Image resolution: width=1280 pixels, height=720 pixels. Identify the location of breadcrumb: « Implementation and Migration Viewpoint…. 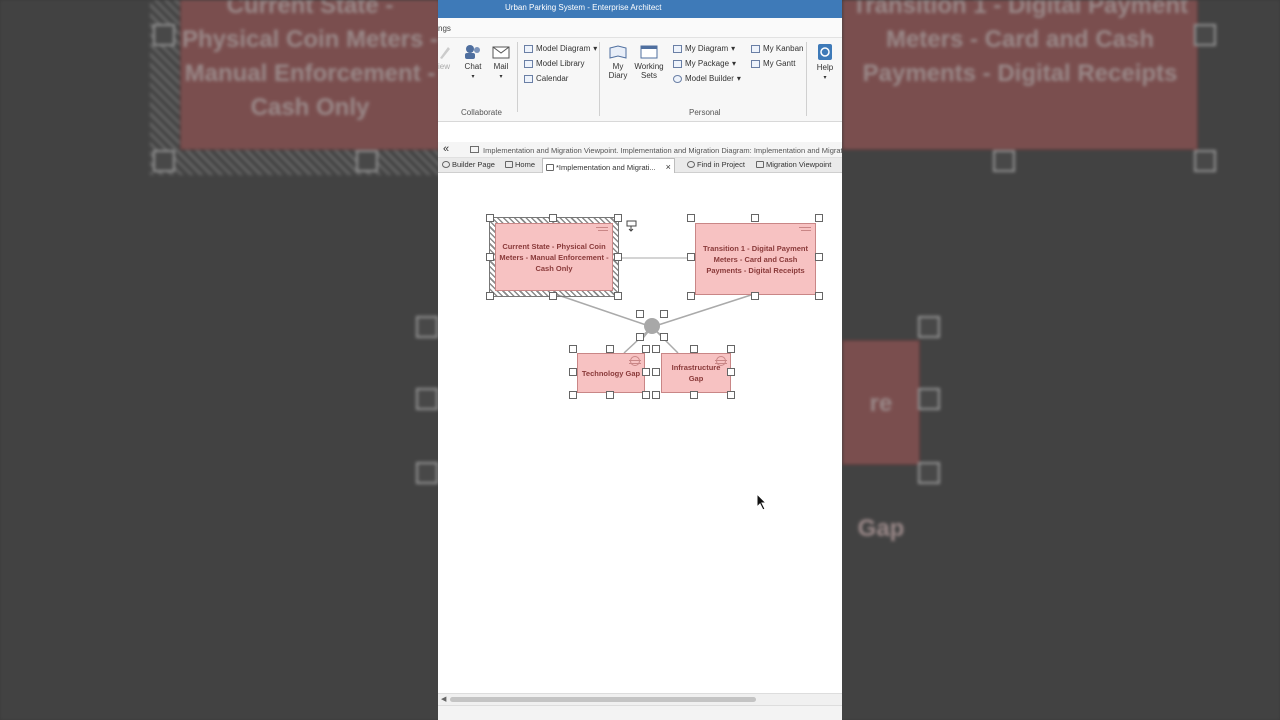
(640, 150).